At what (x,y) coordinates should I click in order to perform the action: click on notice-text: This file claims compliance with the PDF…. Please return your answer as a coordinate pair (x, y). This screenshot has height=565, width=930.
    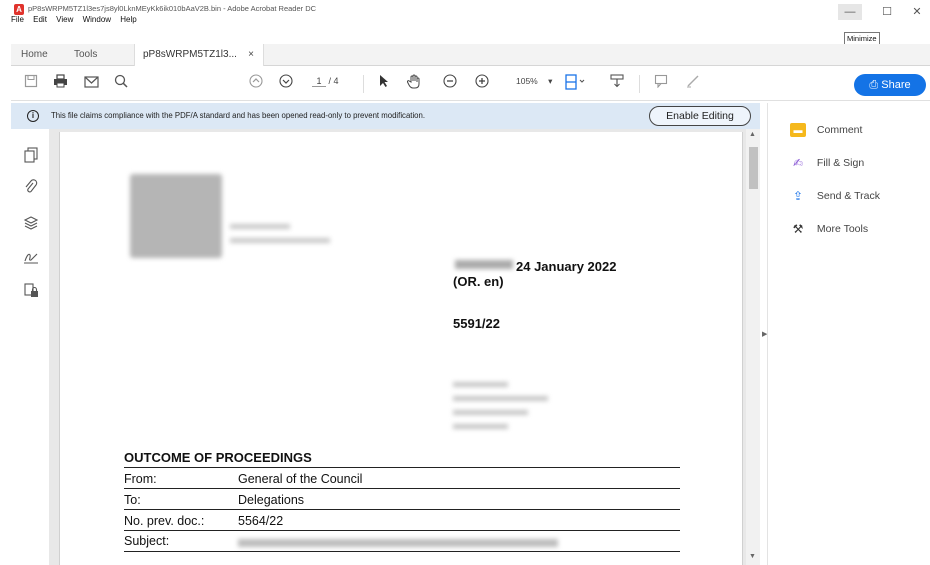
    Looking at the image, I should click on (238, 115).